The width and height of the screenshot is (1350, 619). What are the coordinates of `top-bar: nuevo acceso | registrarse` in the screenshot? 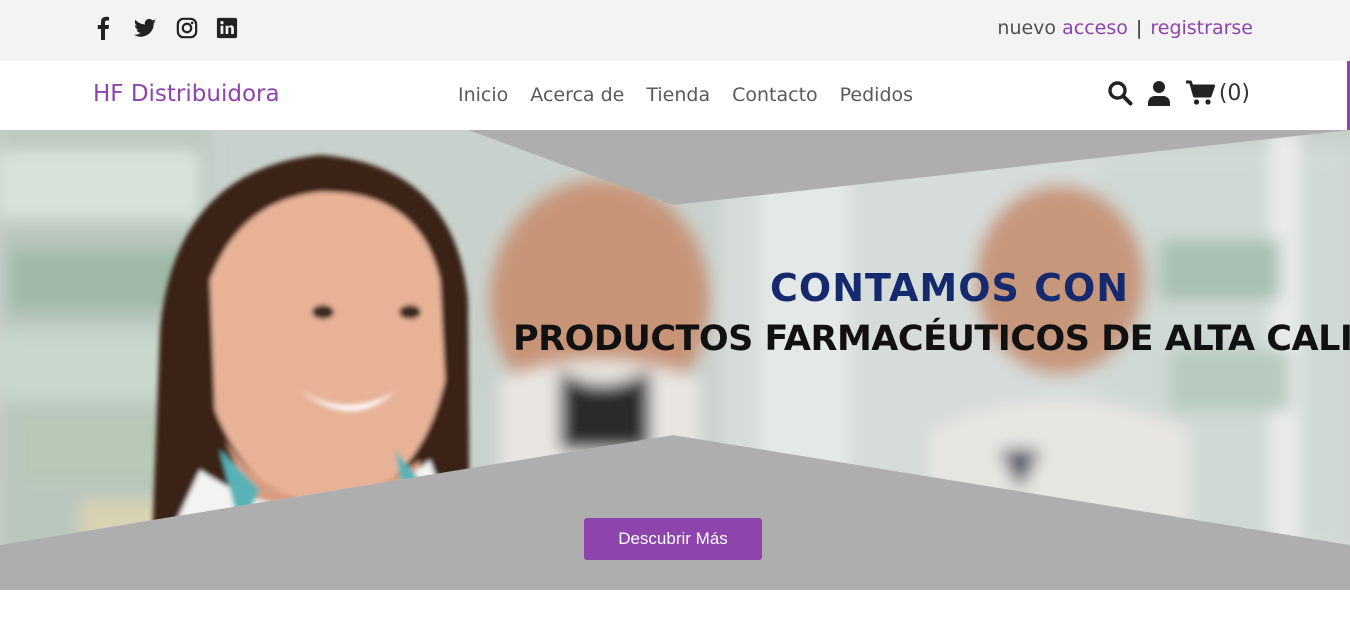 It's located at (675, 30).